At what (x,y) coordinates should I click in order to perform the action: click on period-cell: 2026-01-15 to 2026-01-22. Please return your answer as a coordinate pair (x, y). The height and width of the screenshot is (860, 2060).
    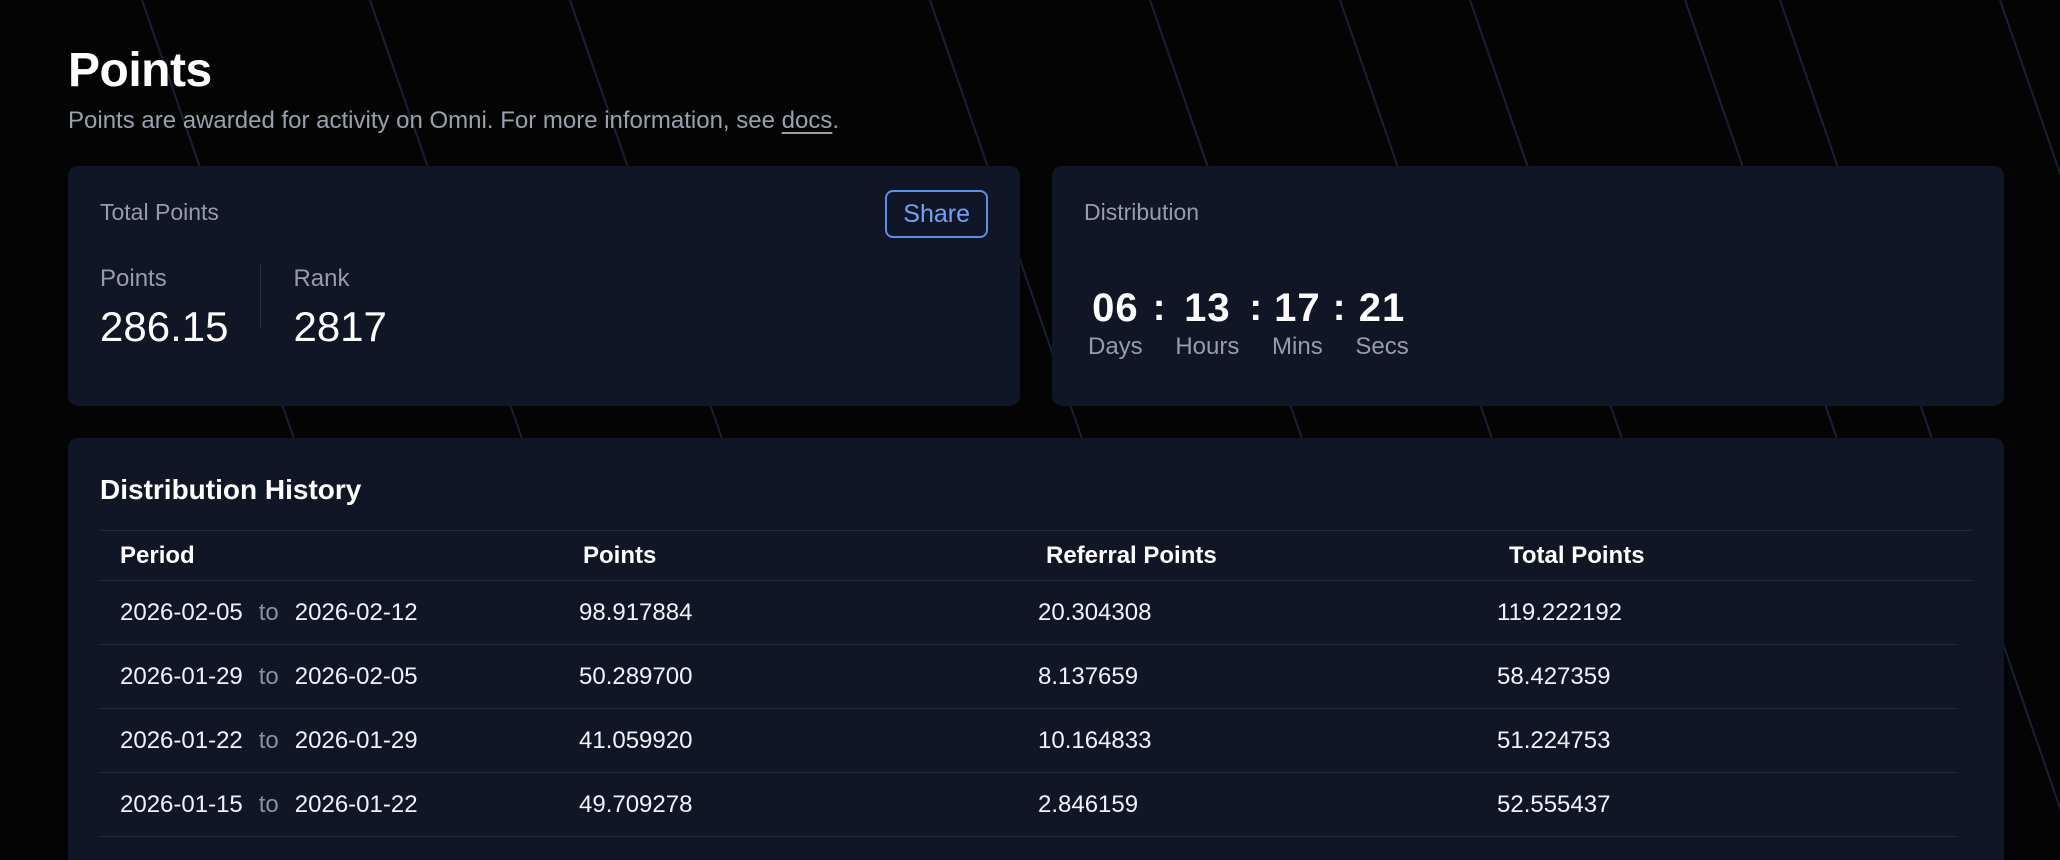
    Looking at the image, I should click on (349, 805).